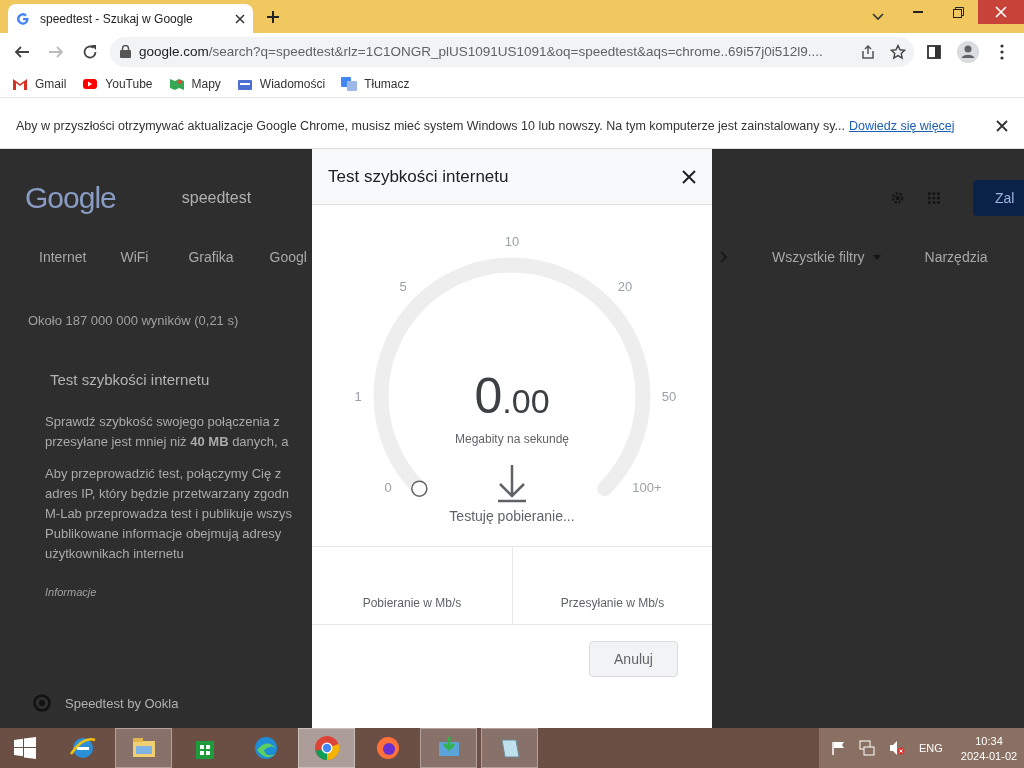 This screenshot has width=1024, height=768. Describe the element at coordinates (612, 603) in the screenshot. I see `stat-label: Przesyłanie w Mb/s` at that location.